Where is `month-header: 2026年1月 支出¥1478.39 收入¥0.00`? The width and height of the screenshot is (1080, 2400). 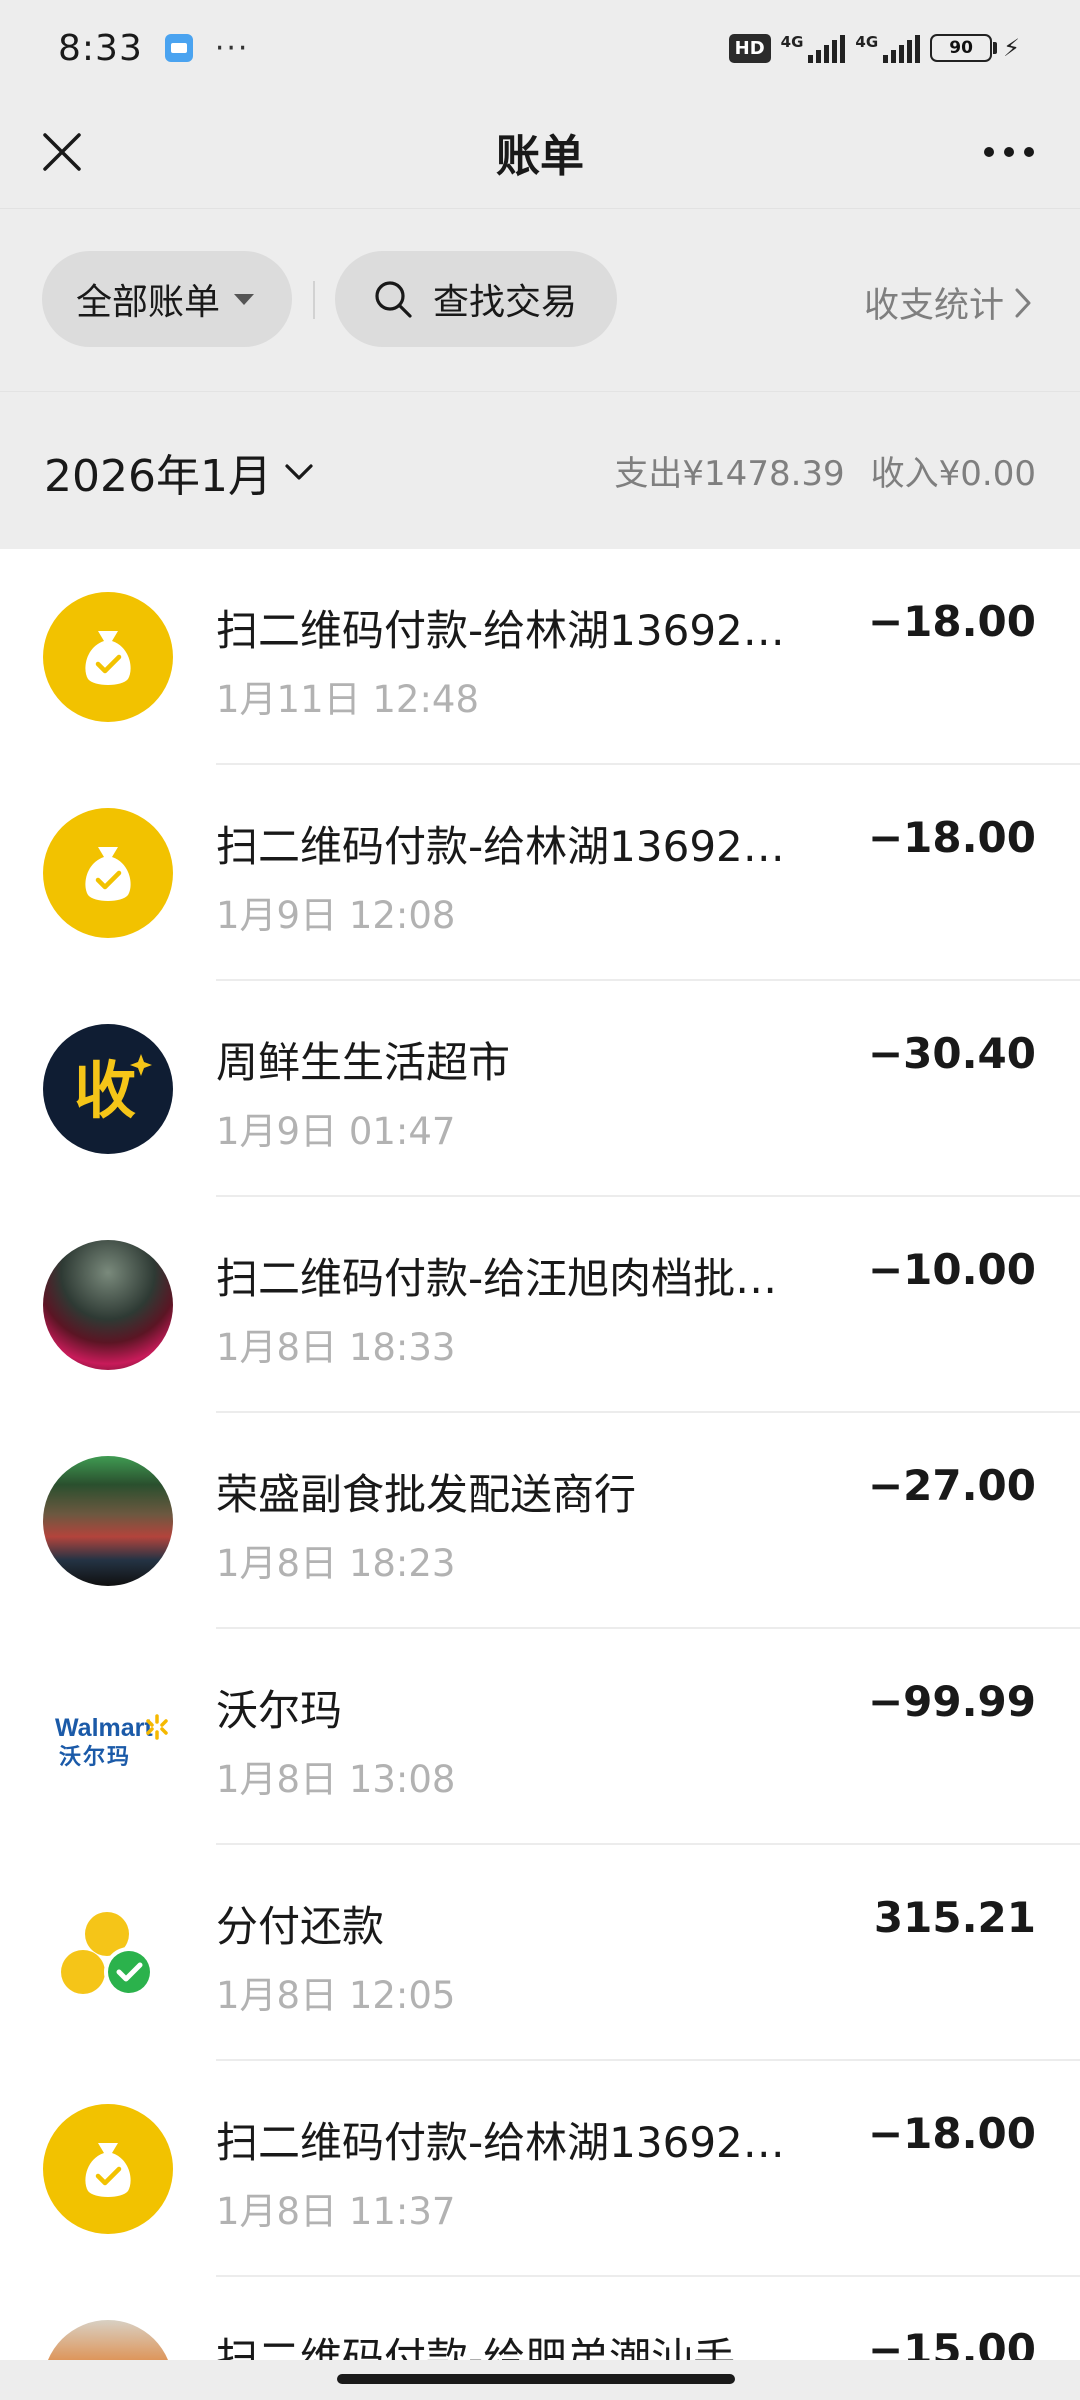
month-header: 2026年1月 支出¥1478.39 收入¥0.00 is located at coordinates (540, 470).